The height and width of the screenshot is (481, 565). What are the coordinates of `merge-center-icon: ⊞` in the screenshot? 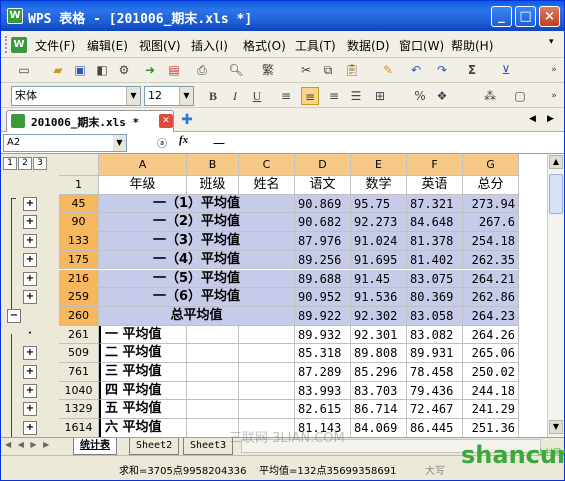 It's located at (380, 96).